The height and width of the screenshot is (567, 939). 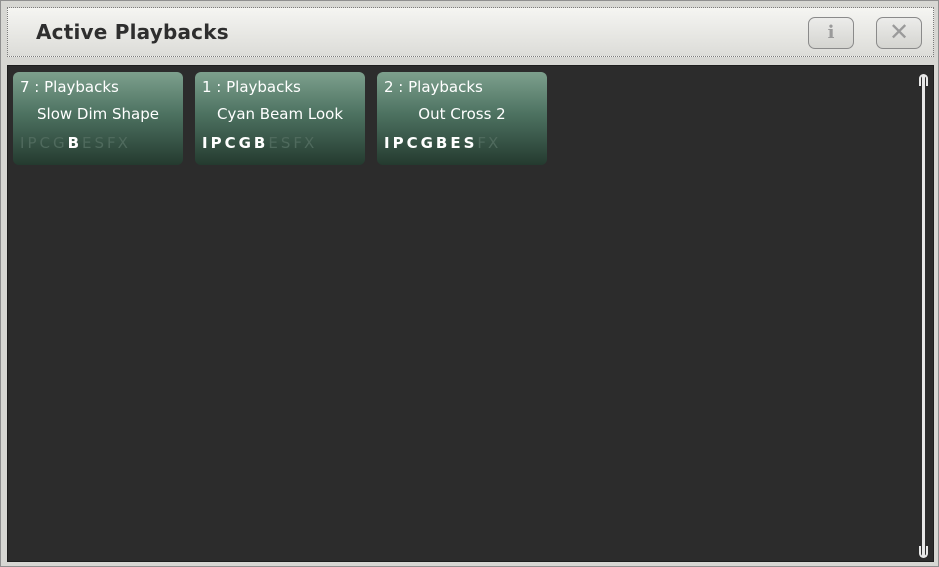 What do you see at coordinates (132, 32) in the screenshot?
I see `window-title: Active Playbacks` at bounding box center [132, 32].